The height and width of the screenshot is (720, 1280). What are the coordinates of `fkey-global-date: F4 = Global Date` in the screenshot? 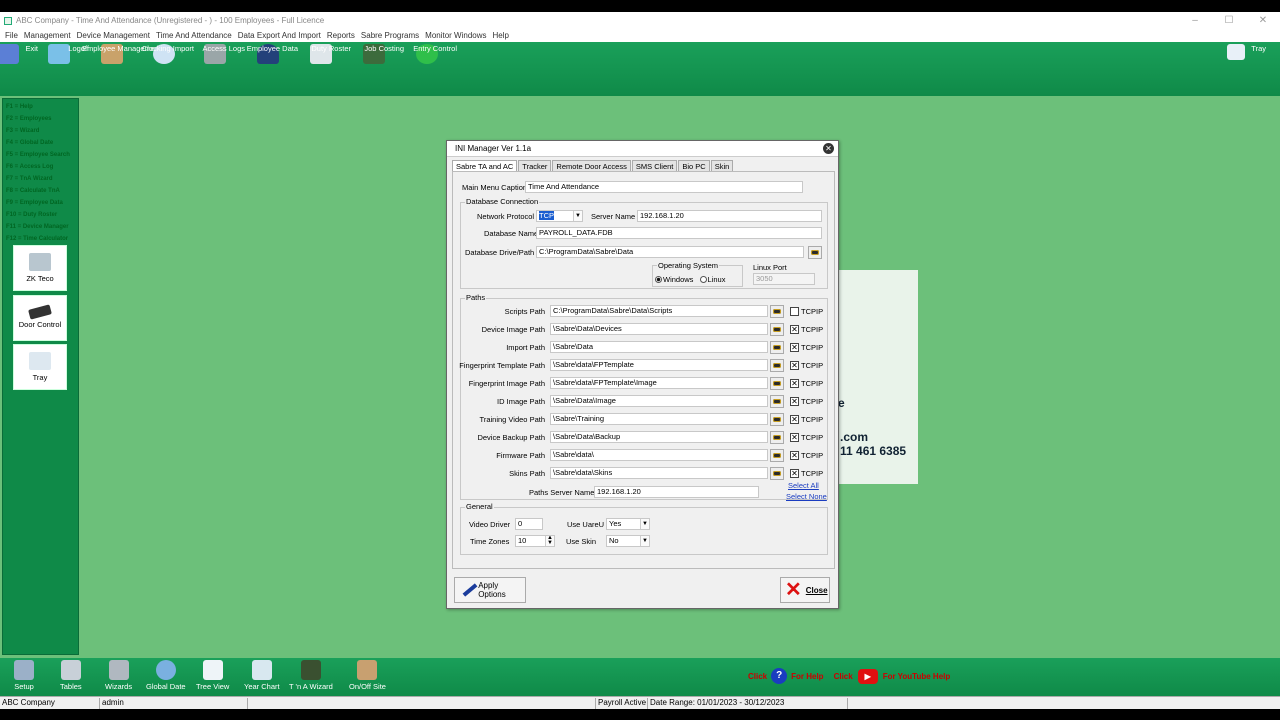 It's located at (40, 143).